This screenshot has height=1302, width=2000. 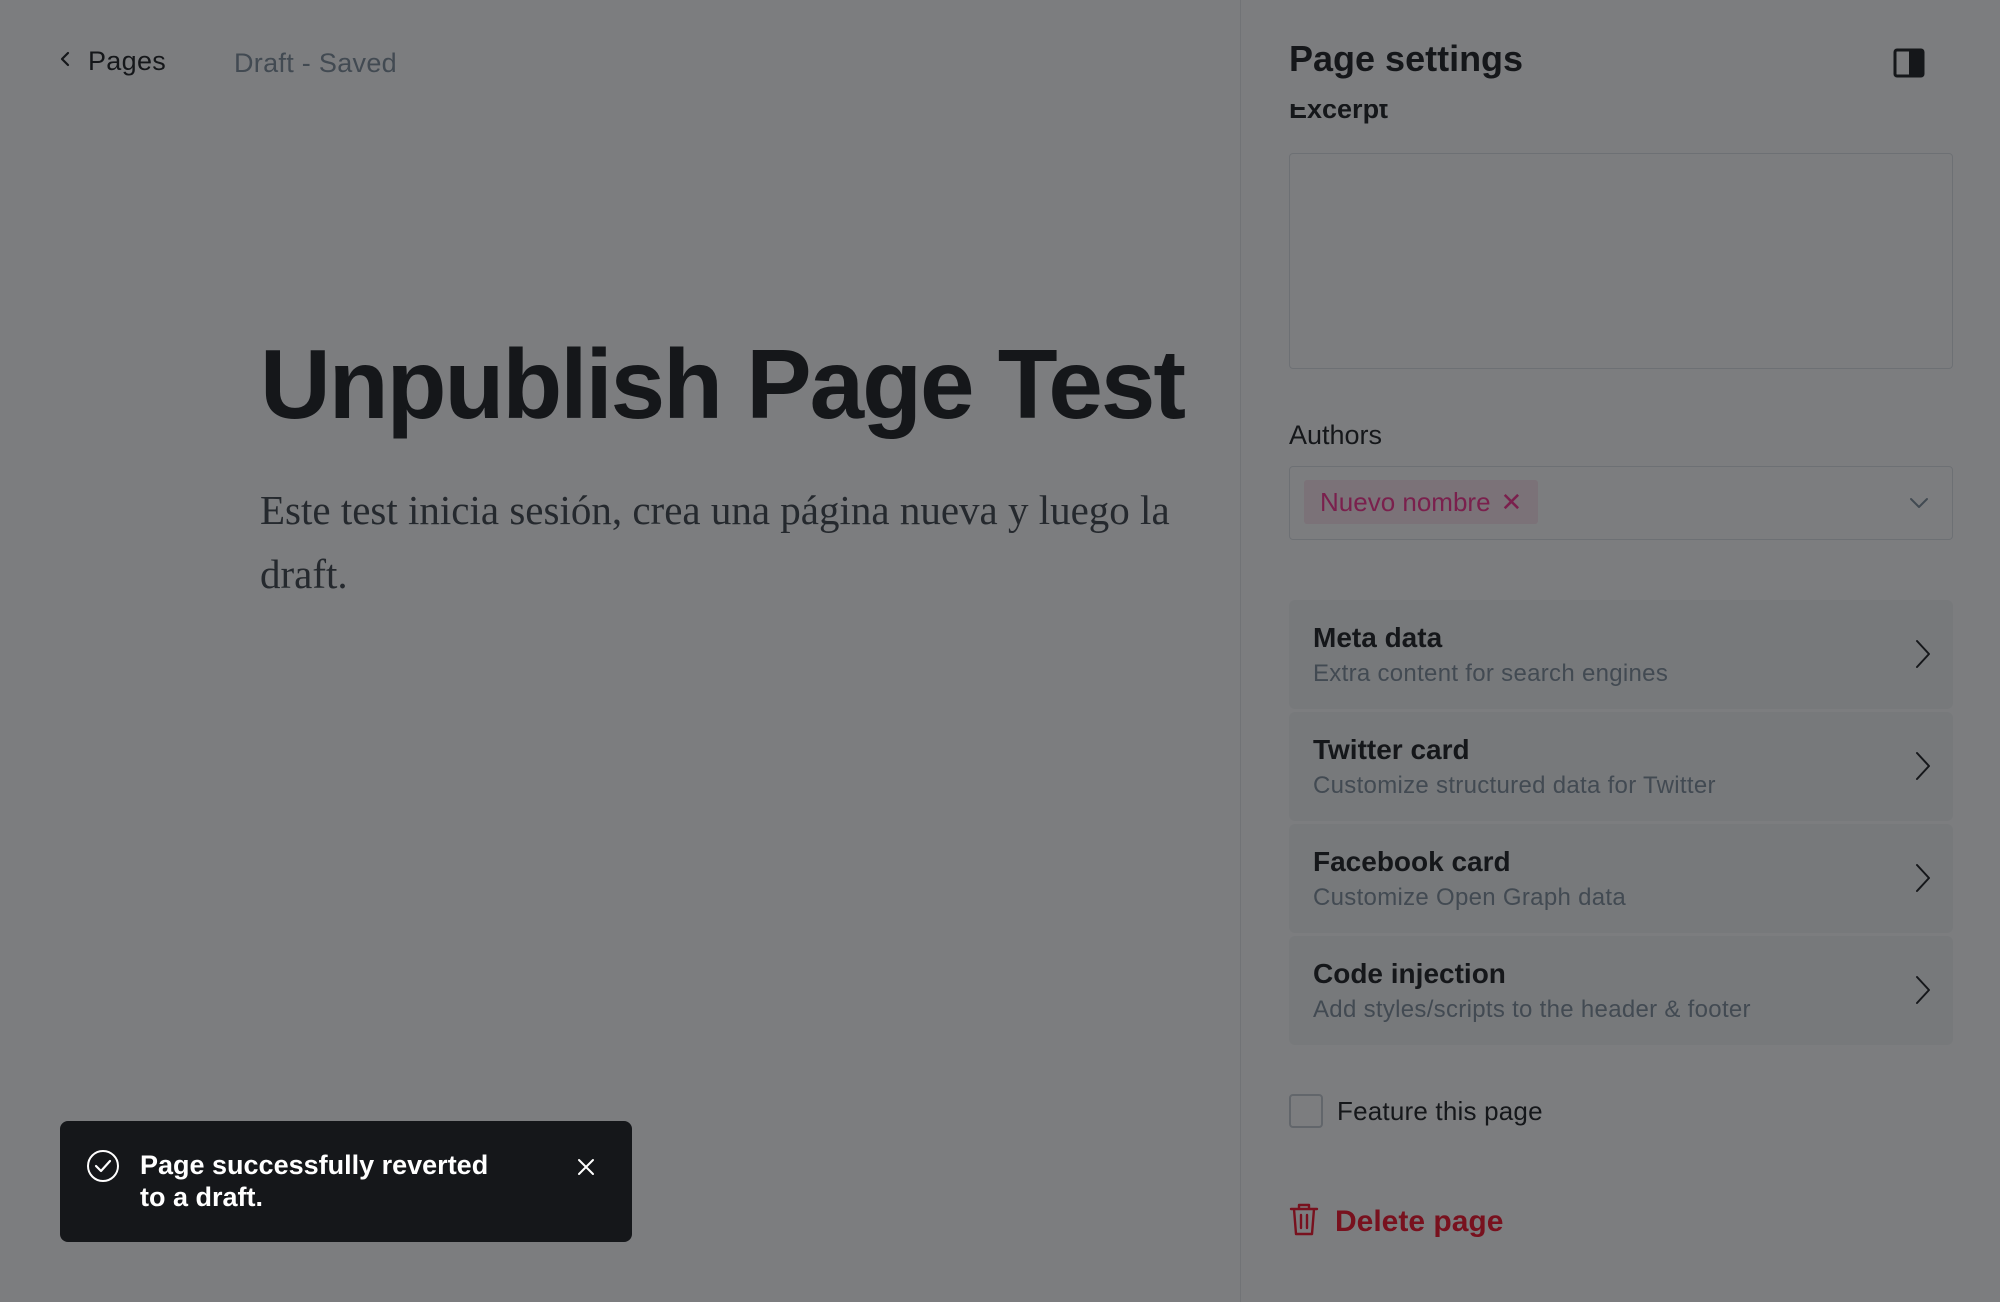 I want to click on toast-notification: Page successfully reverted to a draft., so click(x=346, y=1181).